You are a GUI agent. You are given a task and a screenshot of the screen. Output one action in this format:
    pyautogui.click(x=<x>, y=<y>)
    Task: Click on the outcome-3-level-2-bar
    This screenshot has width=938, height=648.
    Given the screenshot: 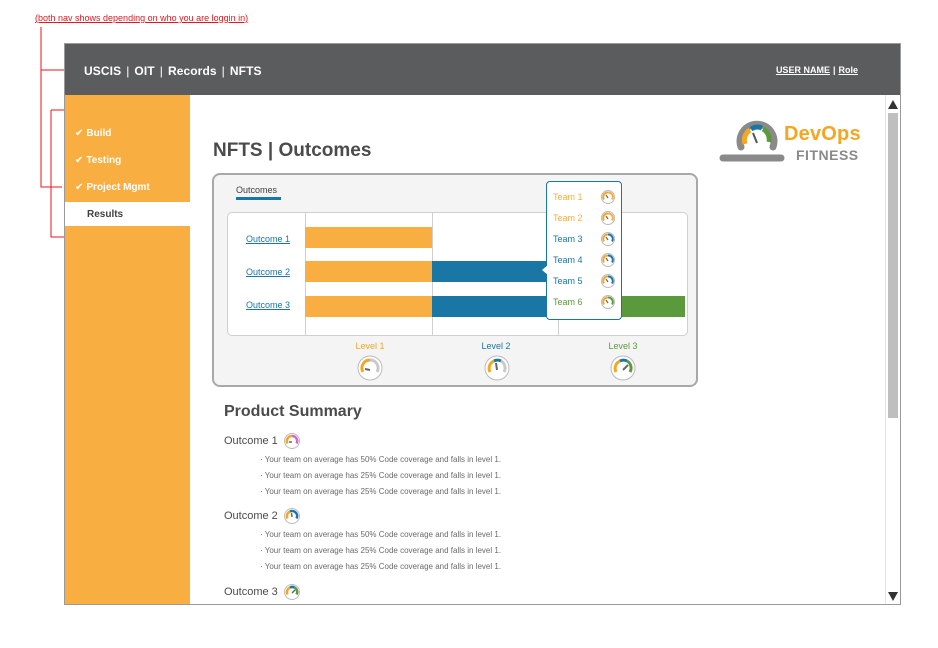 What is the action you would take?
    pyautogui.click(x=495, y=306)
    